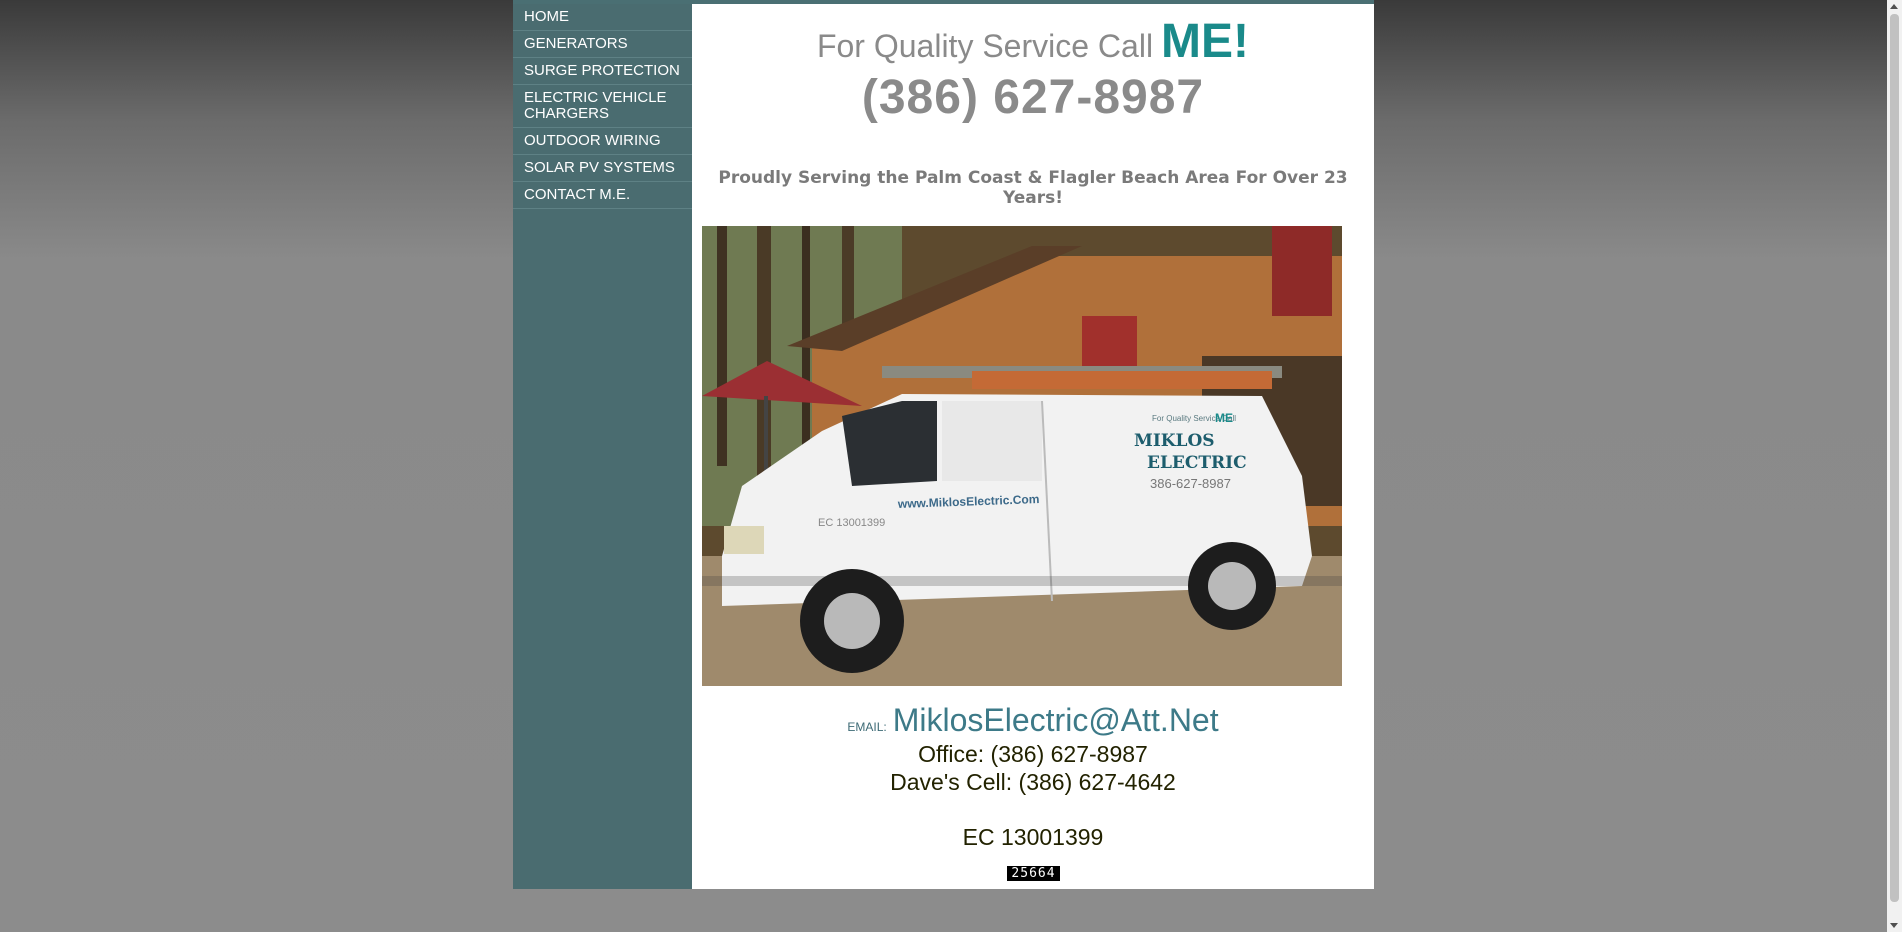 The width and height of the screenshot is (1902, 932). Describe the element at coordinates (1894, 6) in the screenshot. I see `scroll-up-icon` at that location.